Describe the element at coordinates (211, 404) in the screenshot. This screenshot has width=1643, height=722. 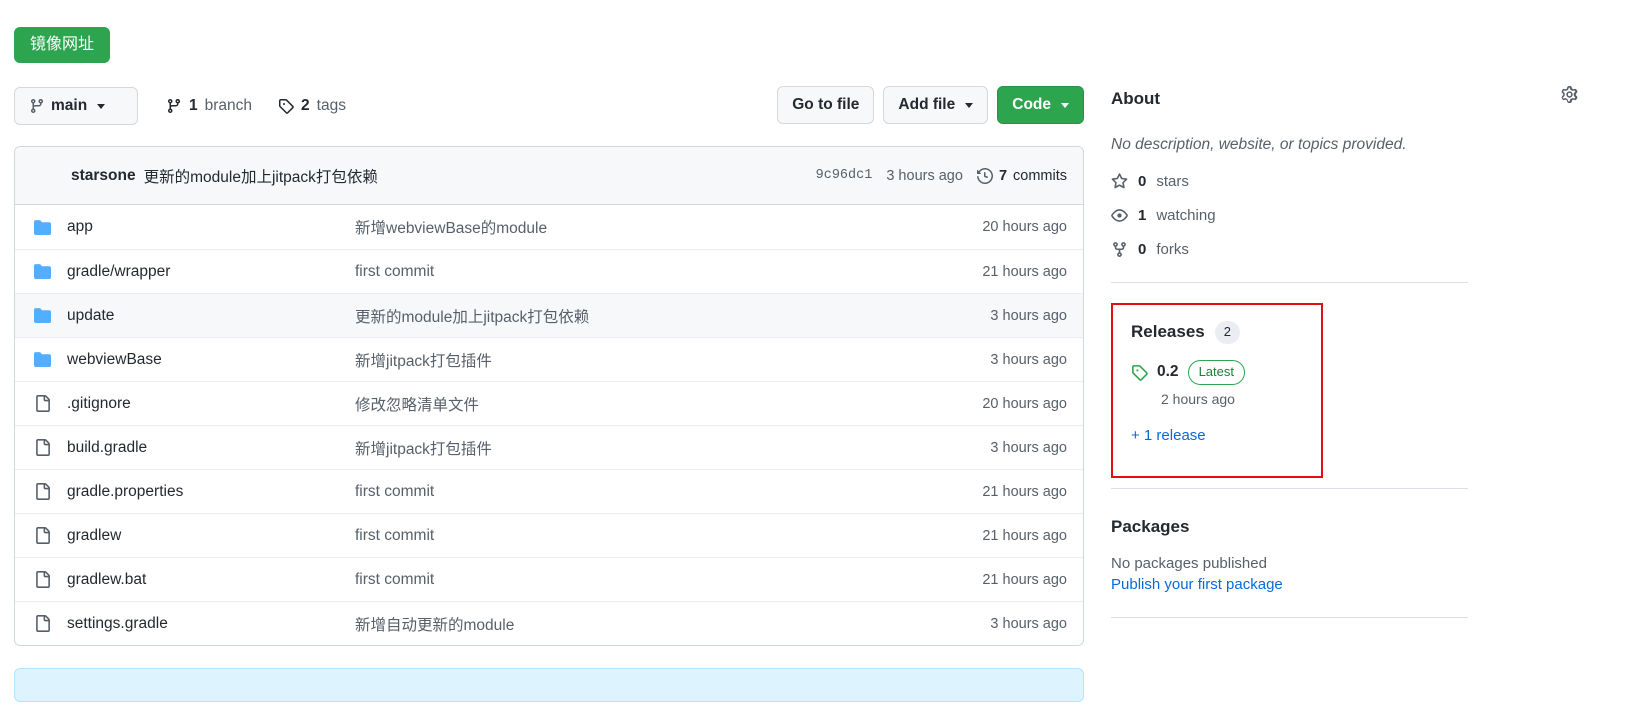
I see `file-name-link: .gitignore` at that location.